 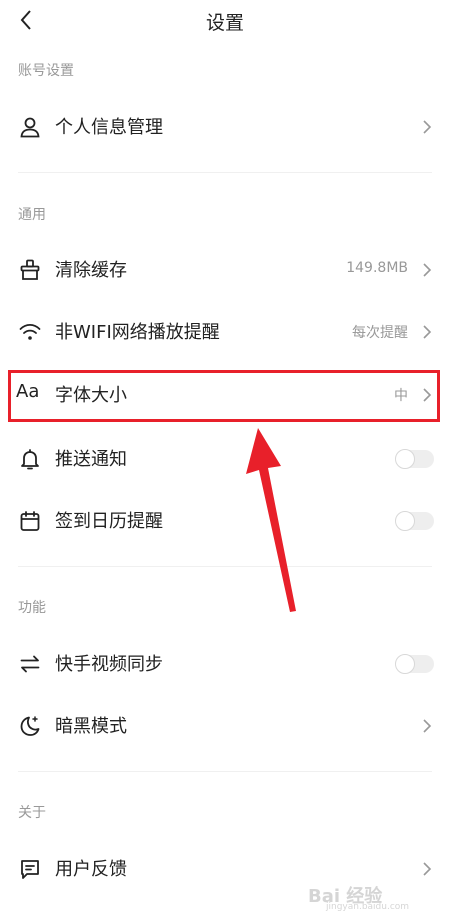 What do you see at coordinates (373, 896) in the screenshot?
I see `watermark-logo: Bai 经验 jingyan.baidu.com` at bounding box center [373, 896].